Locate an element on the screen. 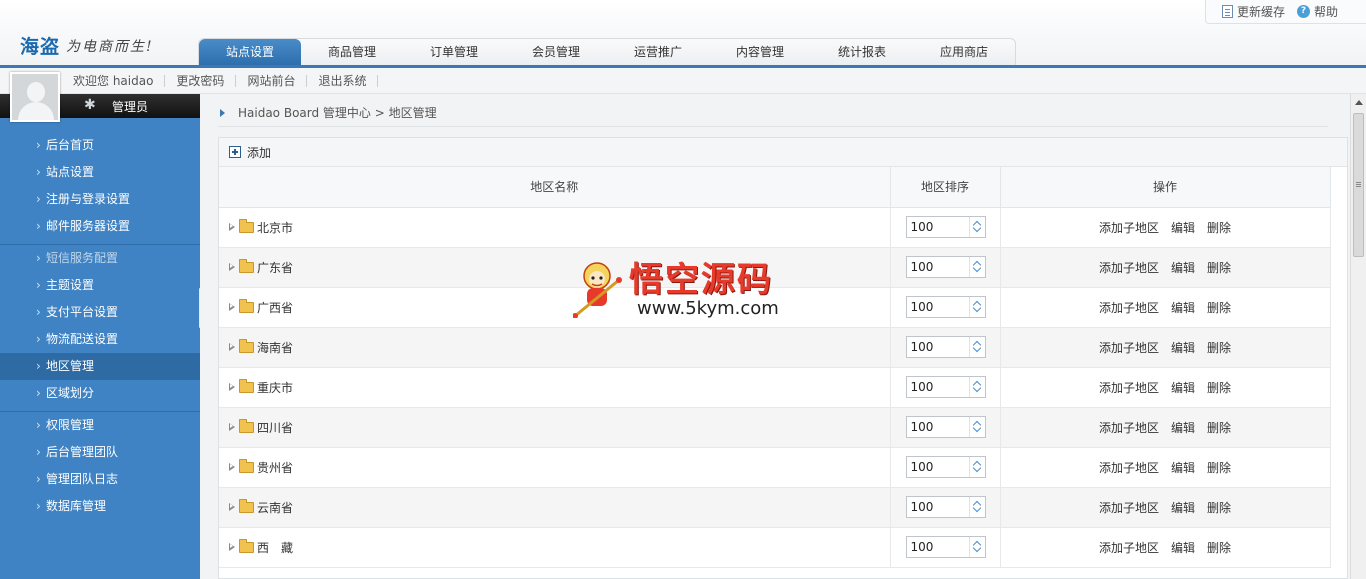 The image size is (1366, 579). tab-site-settings: 站点设置 is located at coordinates (250, 52).